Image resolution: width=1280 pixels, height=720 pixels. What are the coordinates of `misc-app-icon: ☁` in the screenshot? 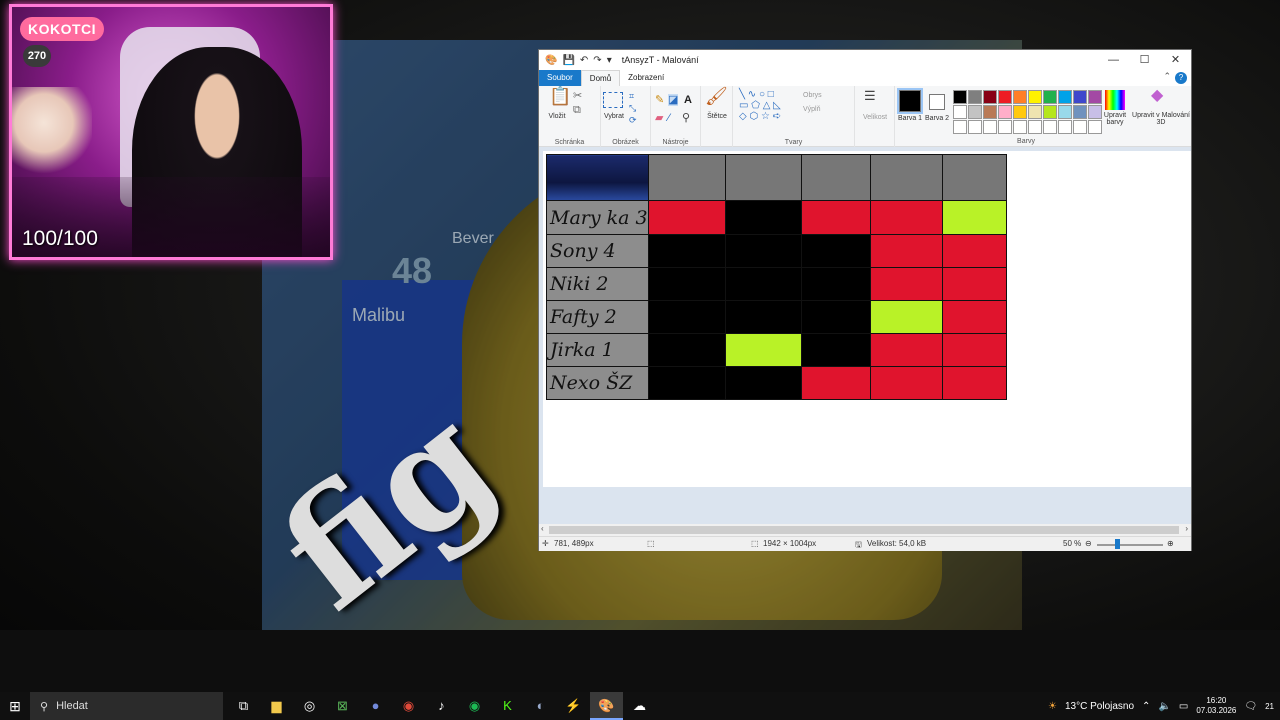 It's located at (639, 706).